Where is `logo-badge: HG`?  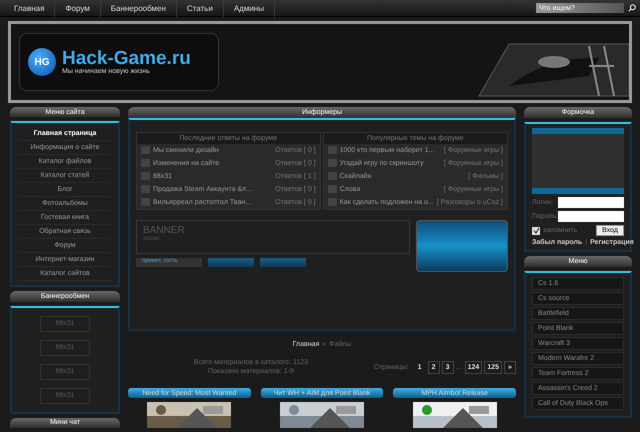
logo-badge: HG is located at coordinates (42, 62).